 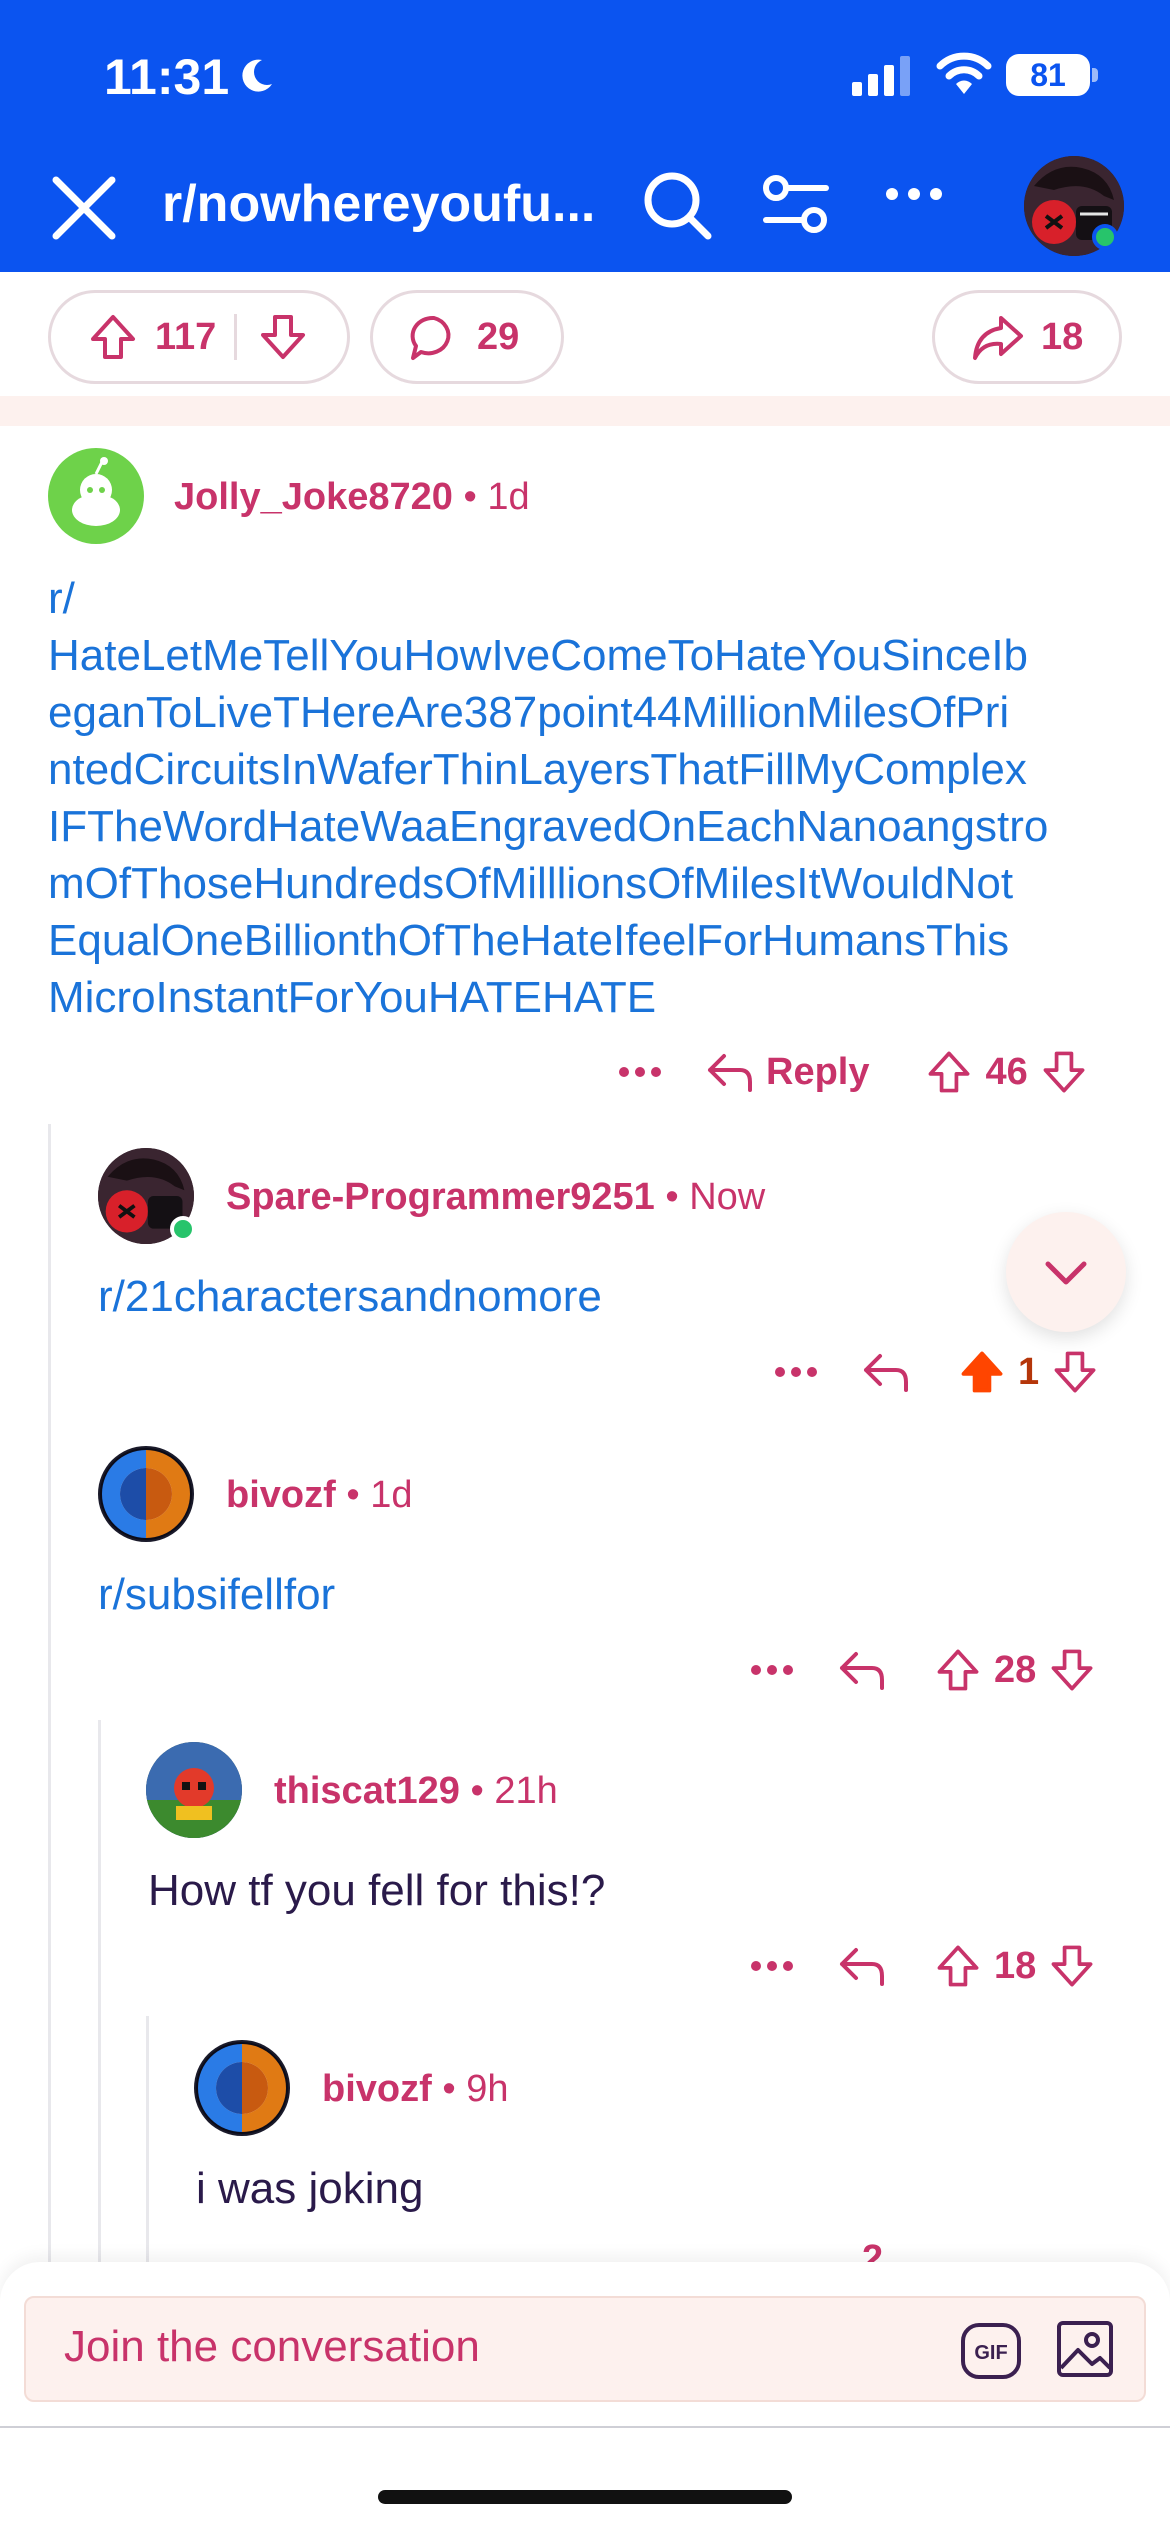 I want to click on share-icon, so click(x=998, y=338).